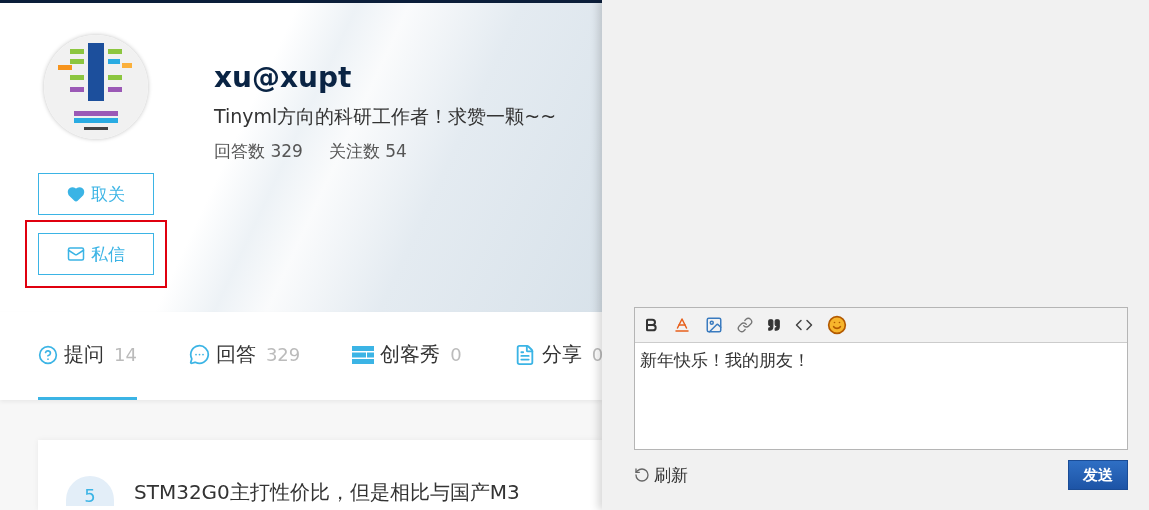  I want to click on refresh-icon, so click(642, 475).